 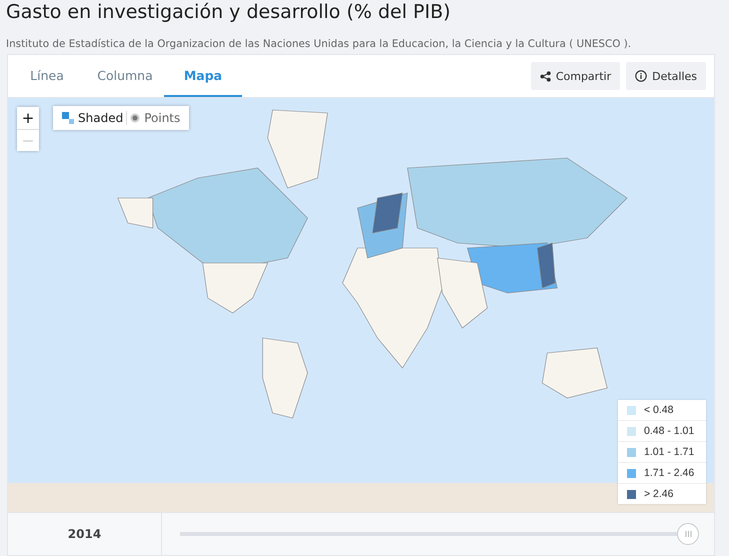 What do you see at coordinates (545, 76) in the screenshot?
I see `share-icon` at bounding box center [545, 76].